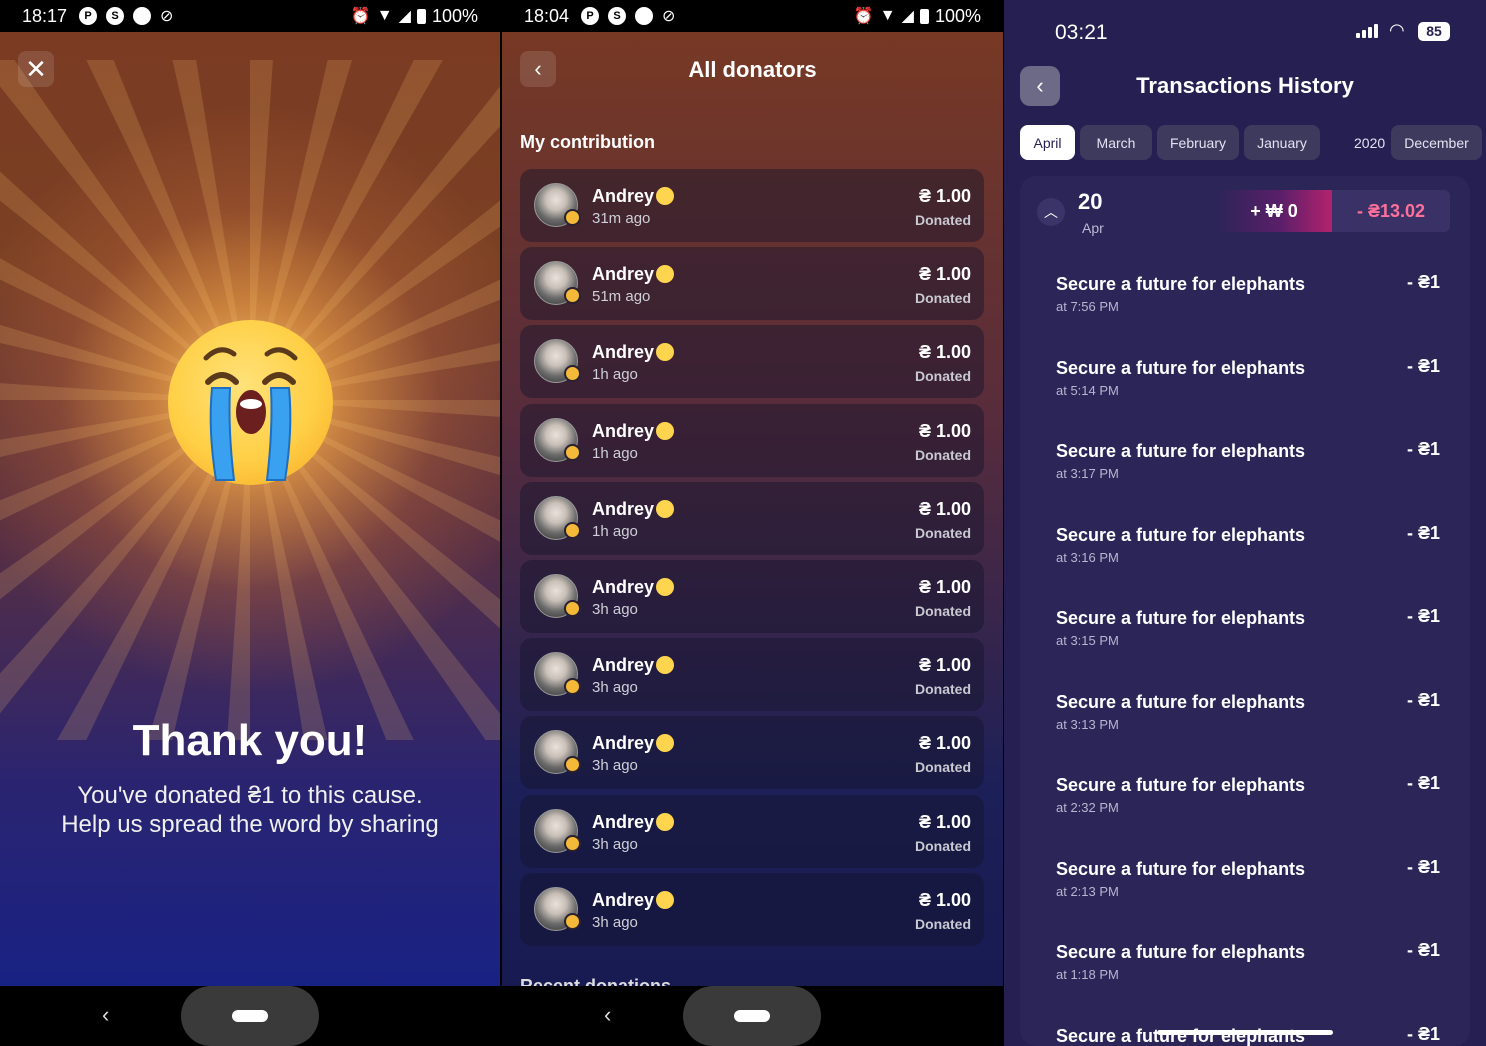 This screenshot has width=1486, height=1046. I want to click on collapse-button: ︿, so click(1051, 212).